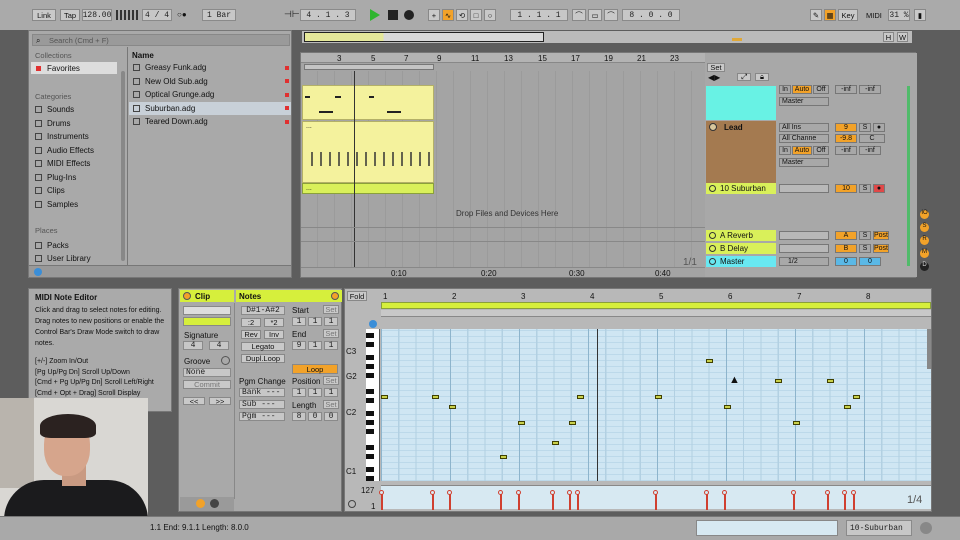  What do you see at coordinates (44, 15) in the screenshot?
I see `link-button: Link` at bounding box center [44, 15].